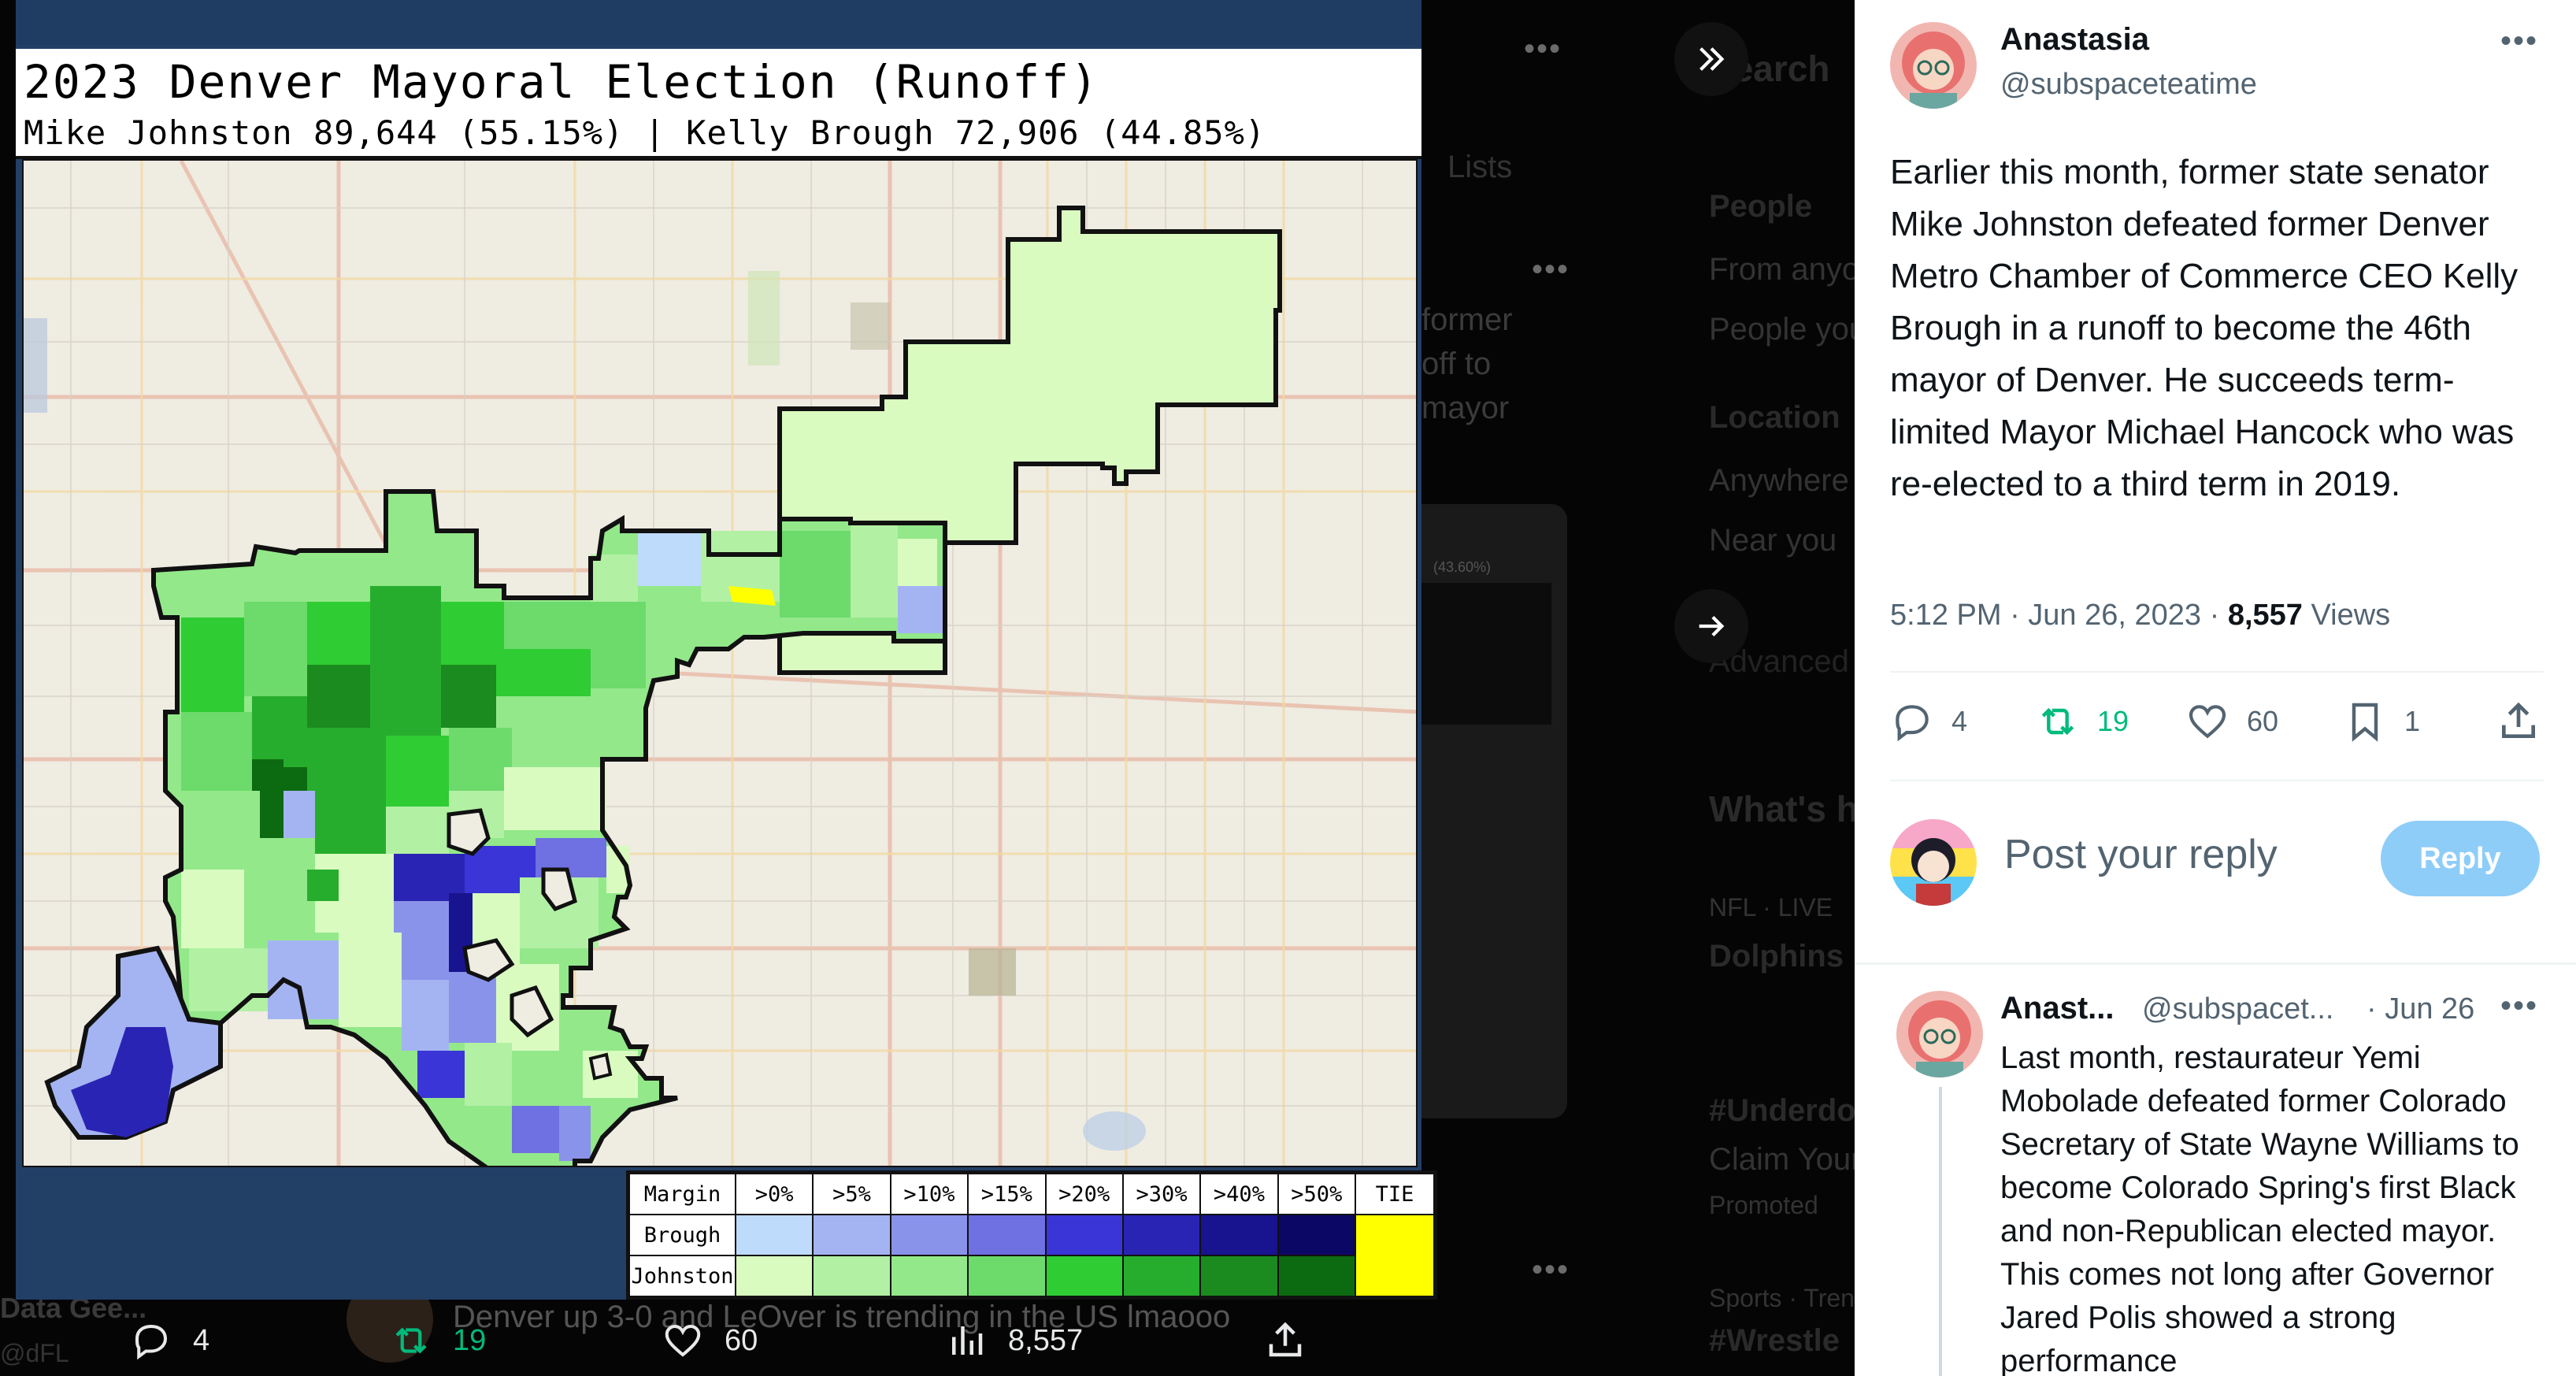 Image resolution: width=2576 pixels, height=1376 pixels. What do you see at coordinates (1959, 721) in the screenshot?
I see `reply-count: 4` at bounding box center [1959, 721].